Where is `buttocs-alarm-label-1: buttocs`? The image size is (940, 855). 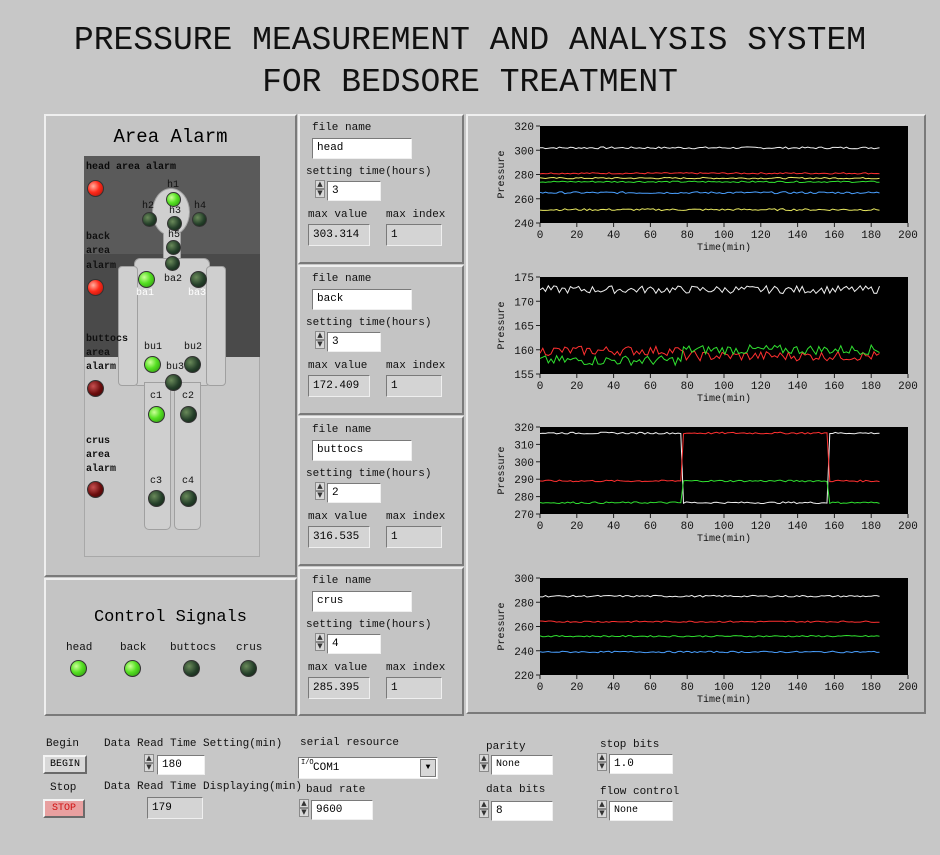 buttocs-alarm-label-1: buttocs is located at coordinates (107, 339).